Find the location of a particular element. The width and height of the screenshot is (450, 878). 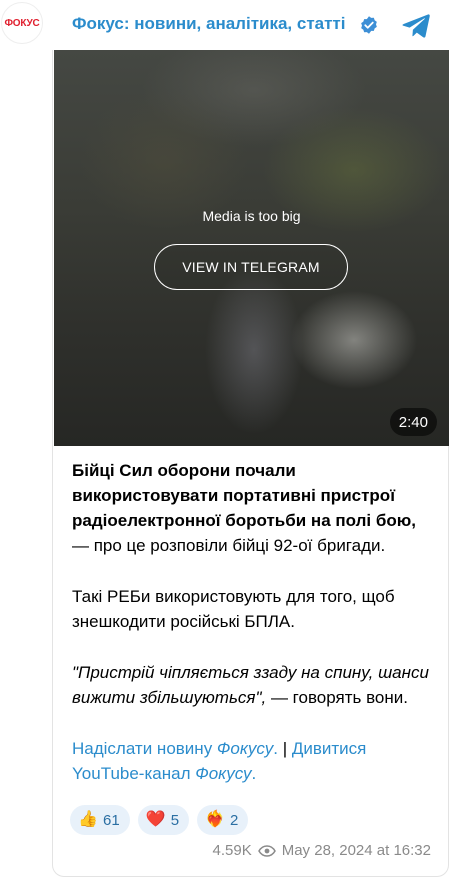

thumbs-up-icon: 👍 is located at coordinates (88, 819).